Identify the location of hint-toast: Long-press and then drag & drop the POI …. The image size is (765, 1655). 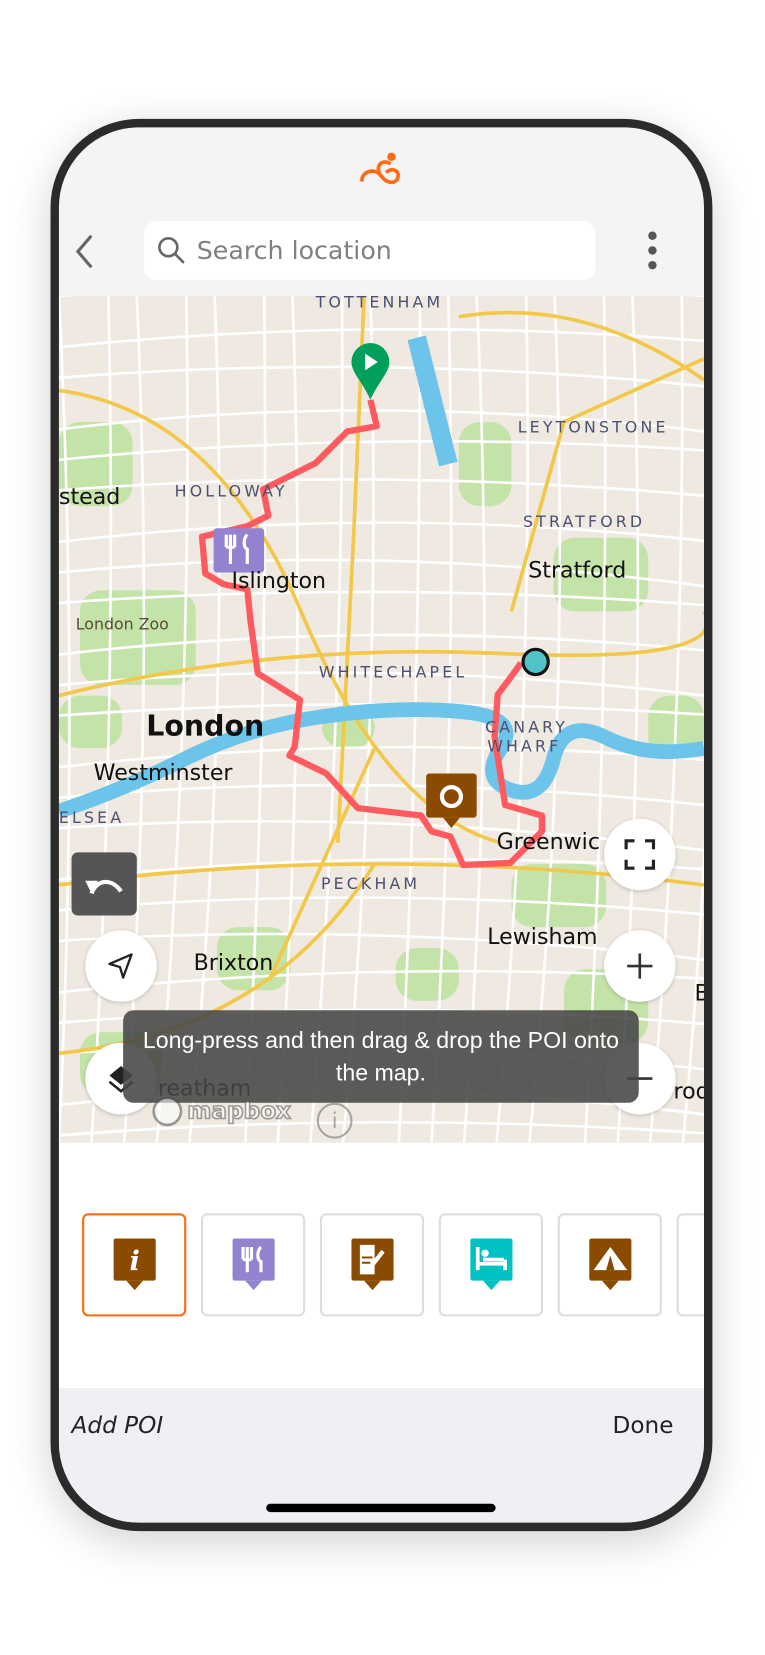
(381, 1056).